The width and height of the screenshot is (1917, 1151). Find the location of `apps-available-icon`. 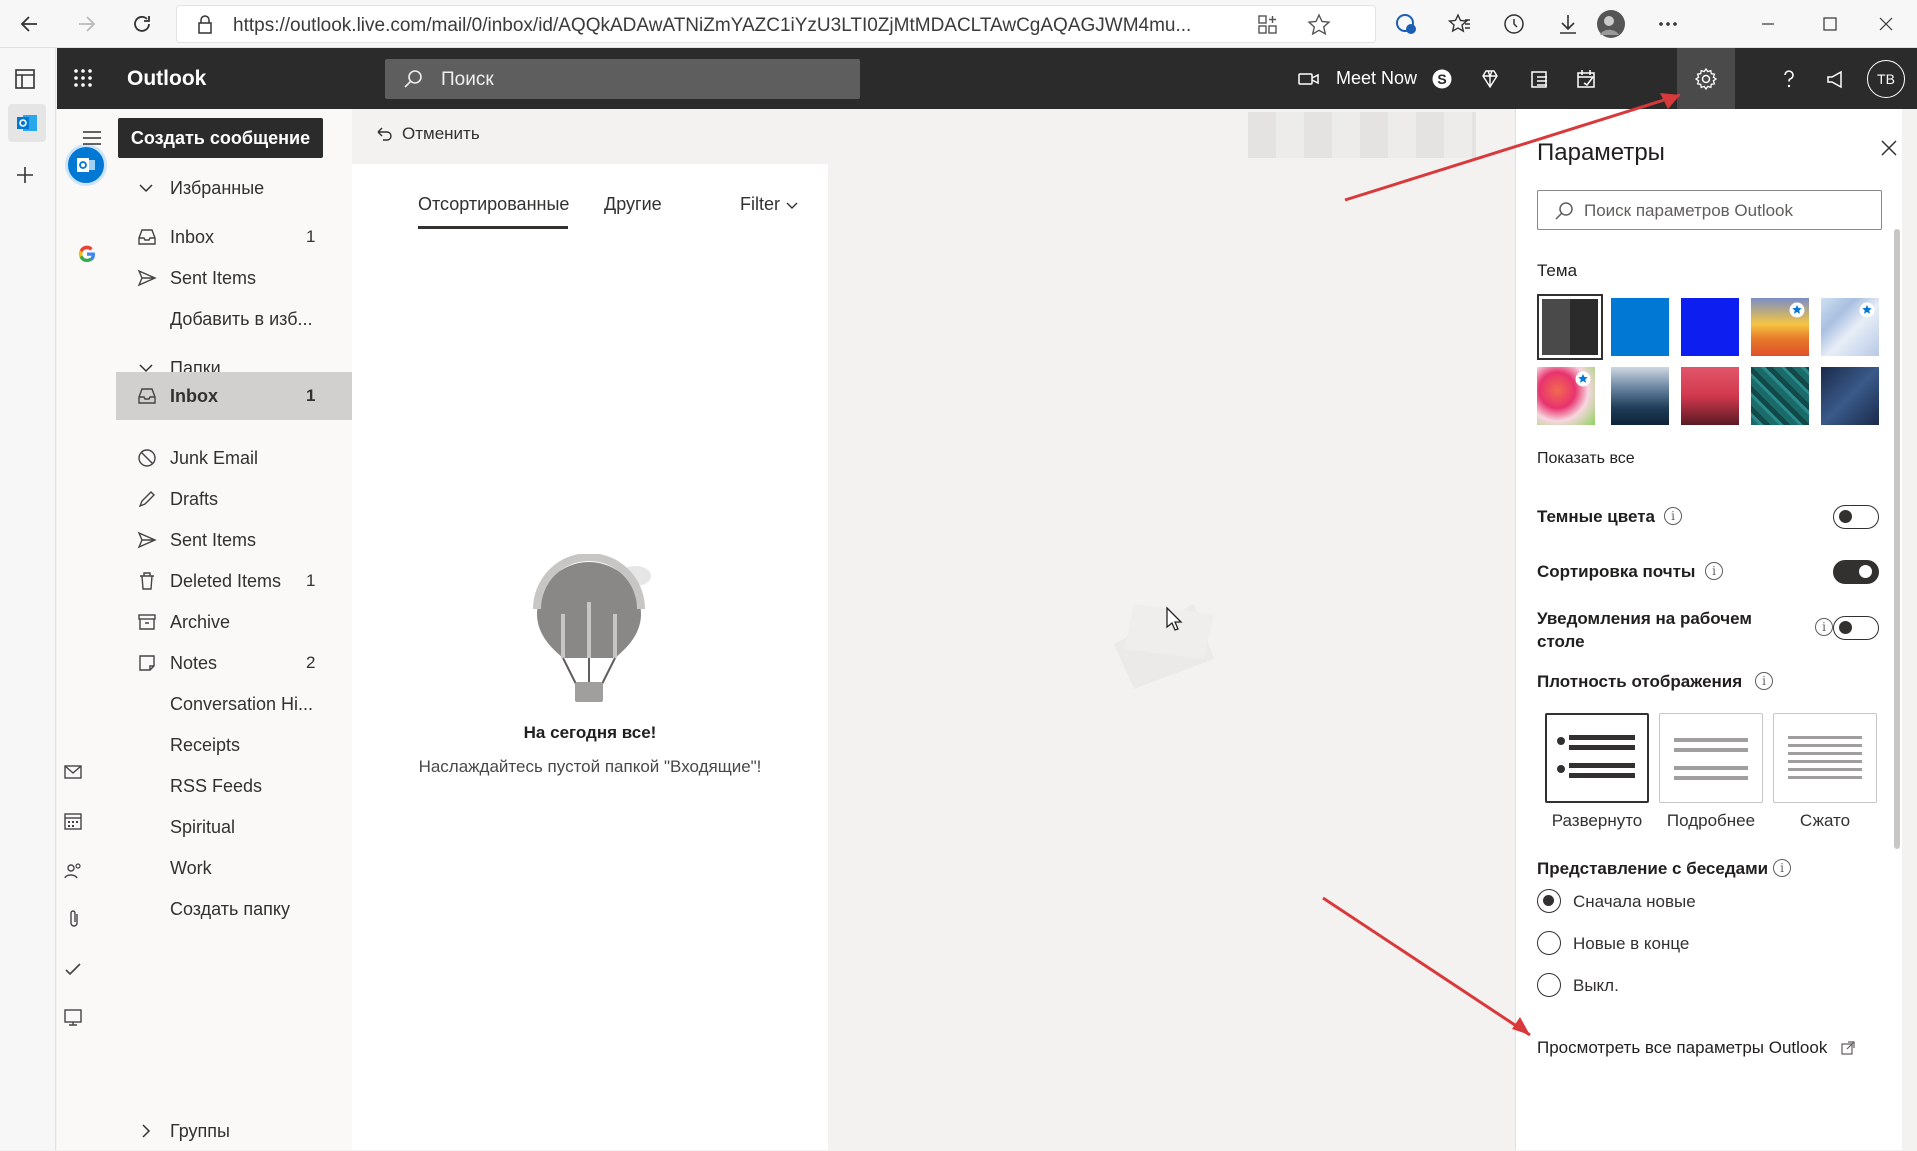

apps-available-icon is located at coordinates (1268, 25).